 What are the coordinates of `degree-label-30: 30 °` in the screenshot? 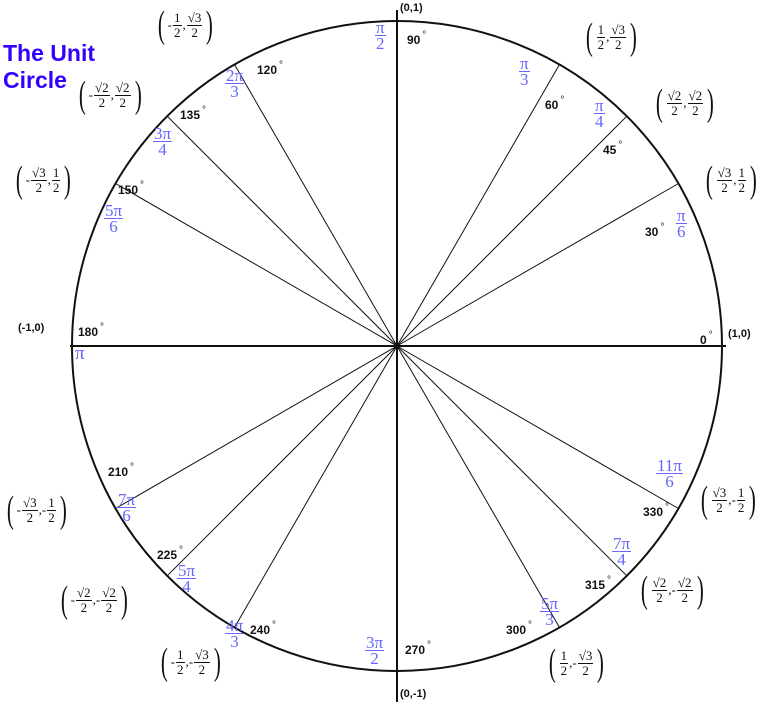 It's located at (654, 230).